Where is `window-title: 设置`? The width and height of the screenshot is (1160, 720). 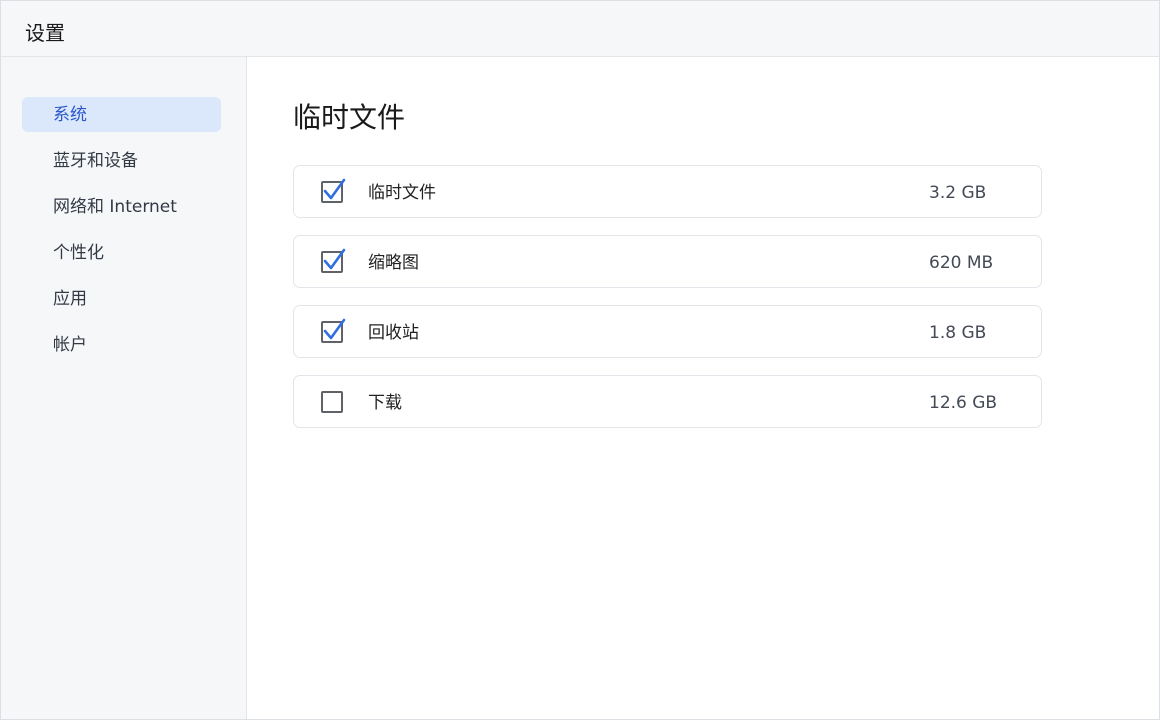
window-title: 设置 is located at coordinates (45, 33).